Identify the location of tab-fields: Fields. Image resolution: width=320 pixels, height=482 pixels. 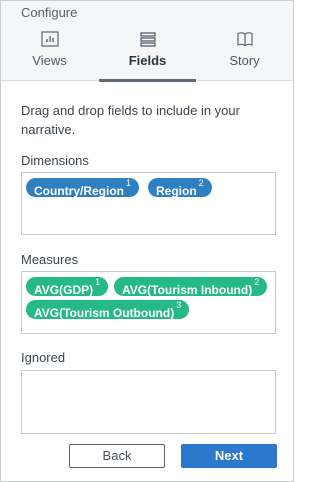
(147, 56).